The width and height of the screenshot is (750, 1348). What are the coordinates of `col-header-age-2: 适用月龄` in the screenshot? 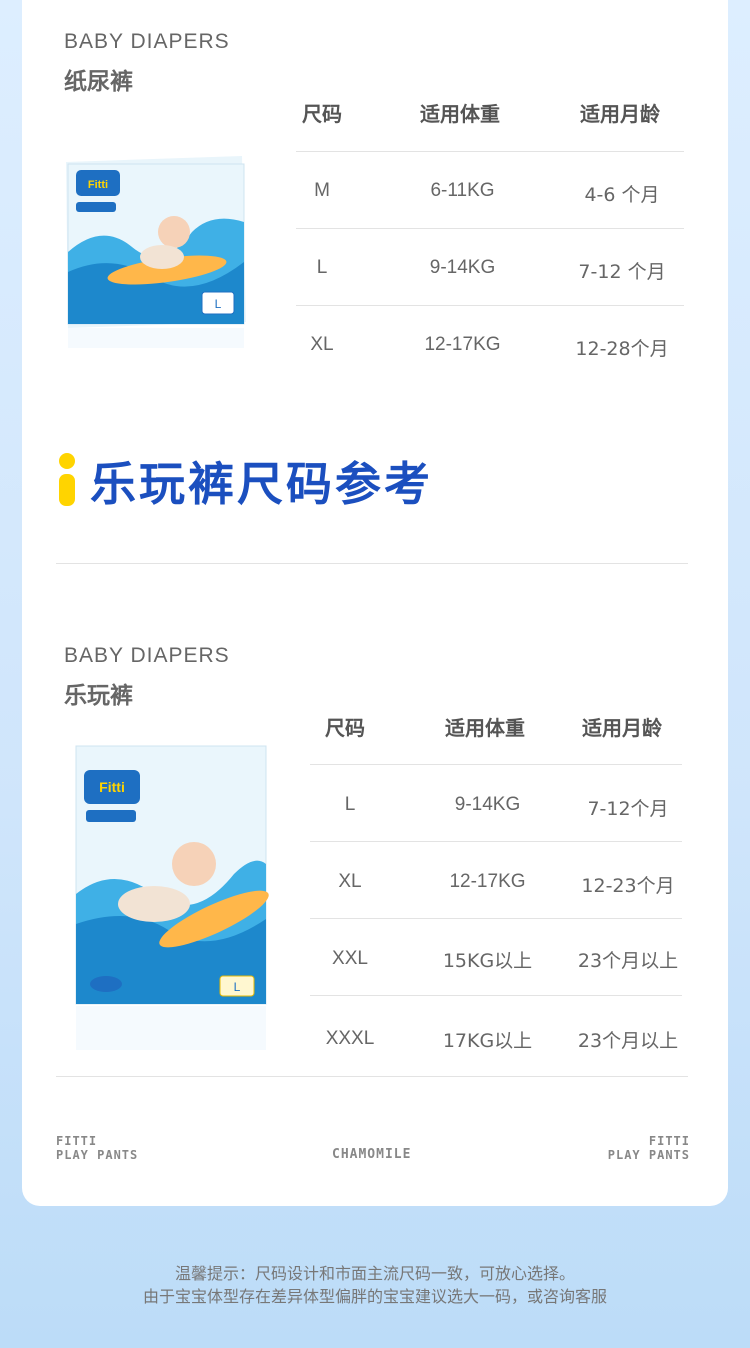 It's located at (622, 728).